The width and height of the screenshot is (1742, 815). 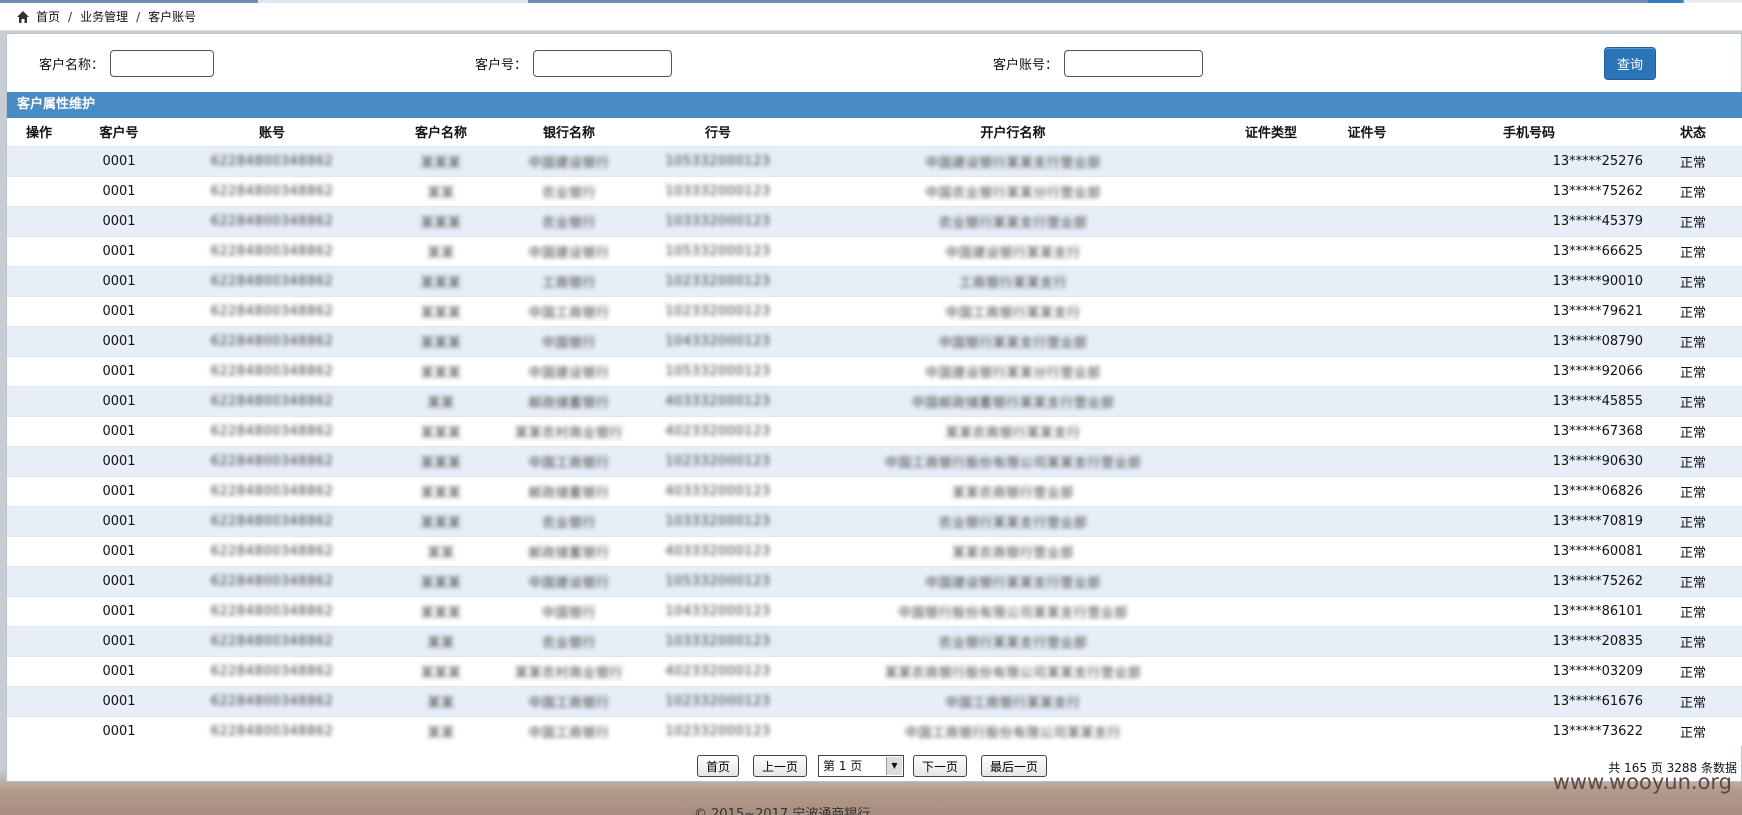 What do you see at coordinates (718, 640) in the screenshot?
I see `bank-code-cell: 103332000123` at bounding box center [718, 640].